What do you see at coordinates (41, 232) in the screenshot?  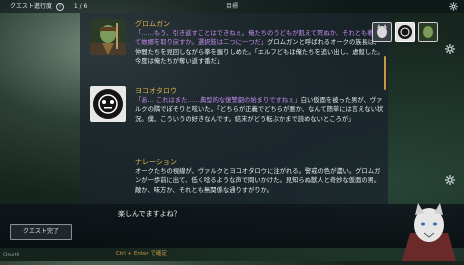 I see `quest-complete-button: クエスト完了` at bounding box center [41, 232].